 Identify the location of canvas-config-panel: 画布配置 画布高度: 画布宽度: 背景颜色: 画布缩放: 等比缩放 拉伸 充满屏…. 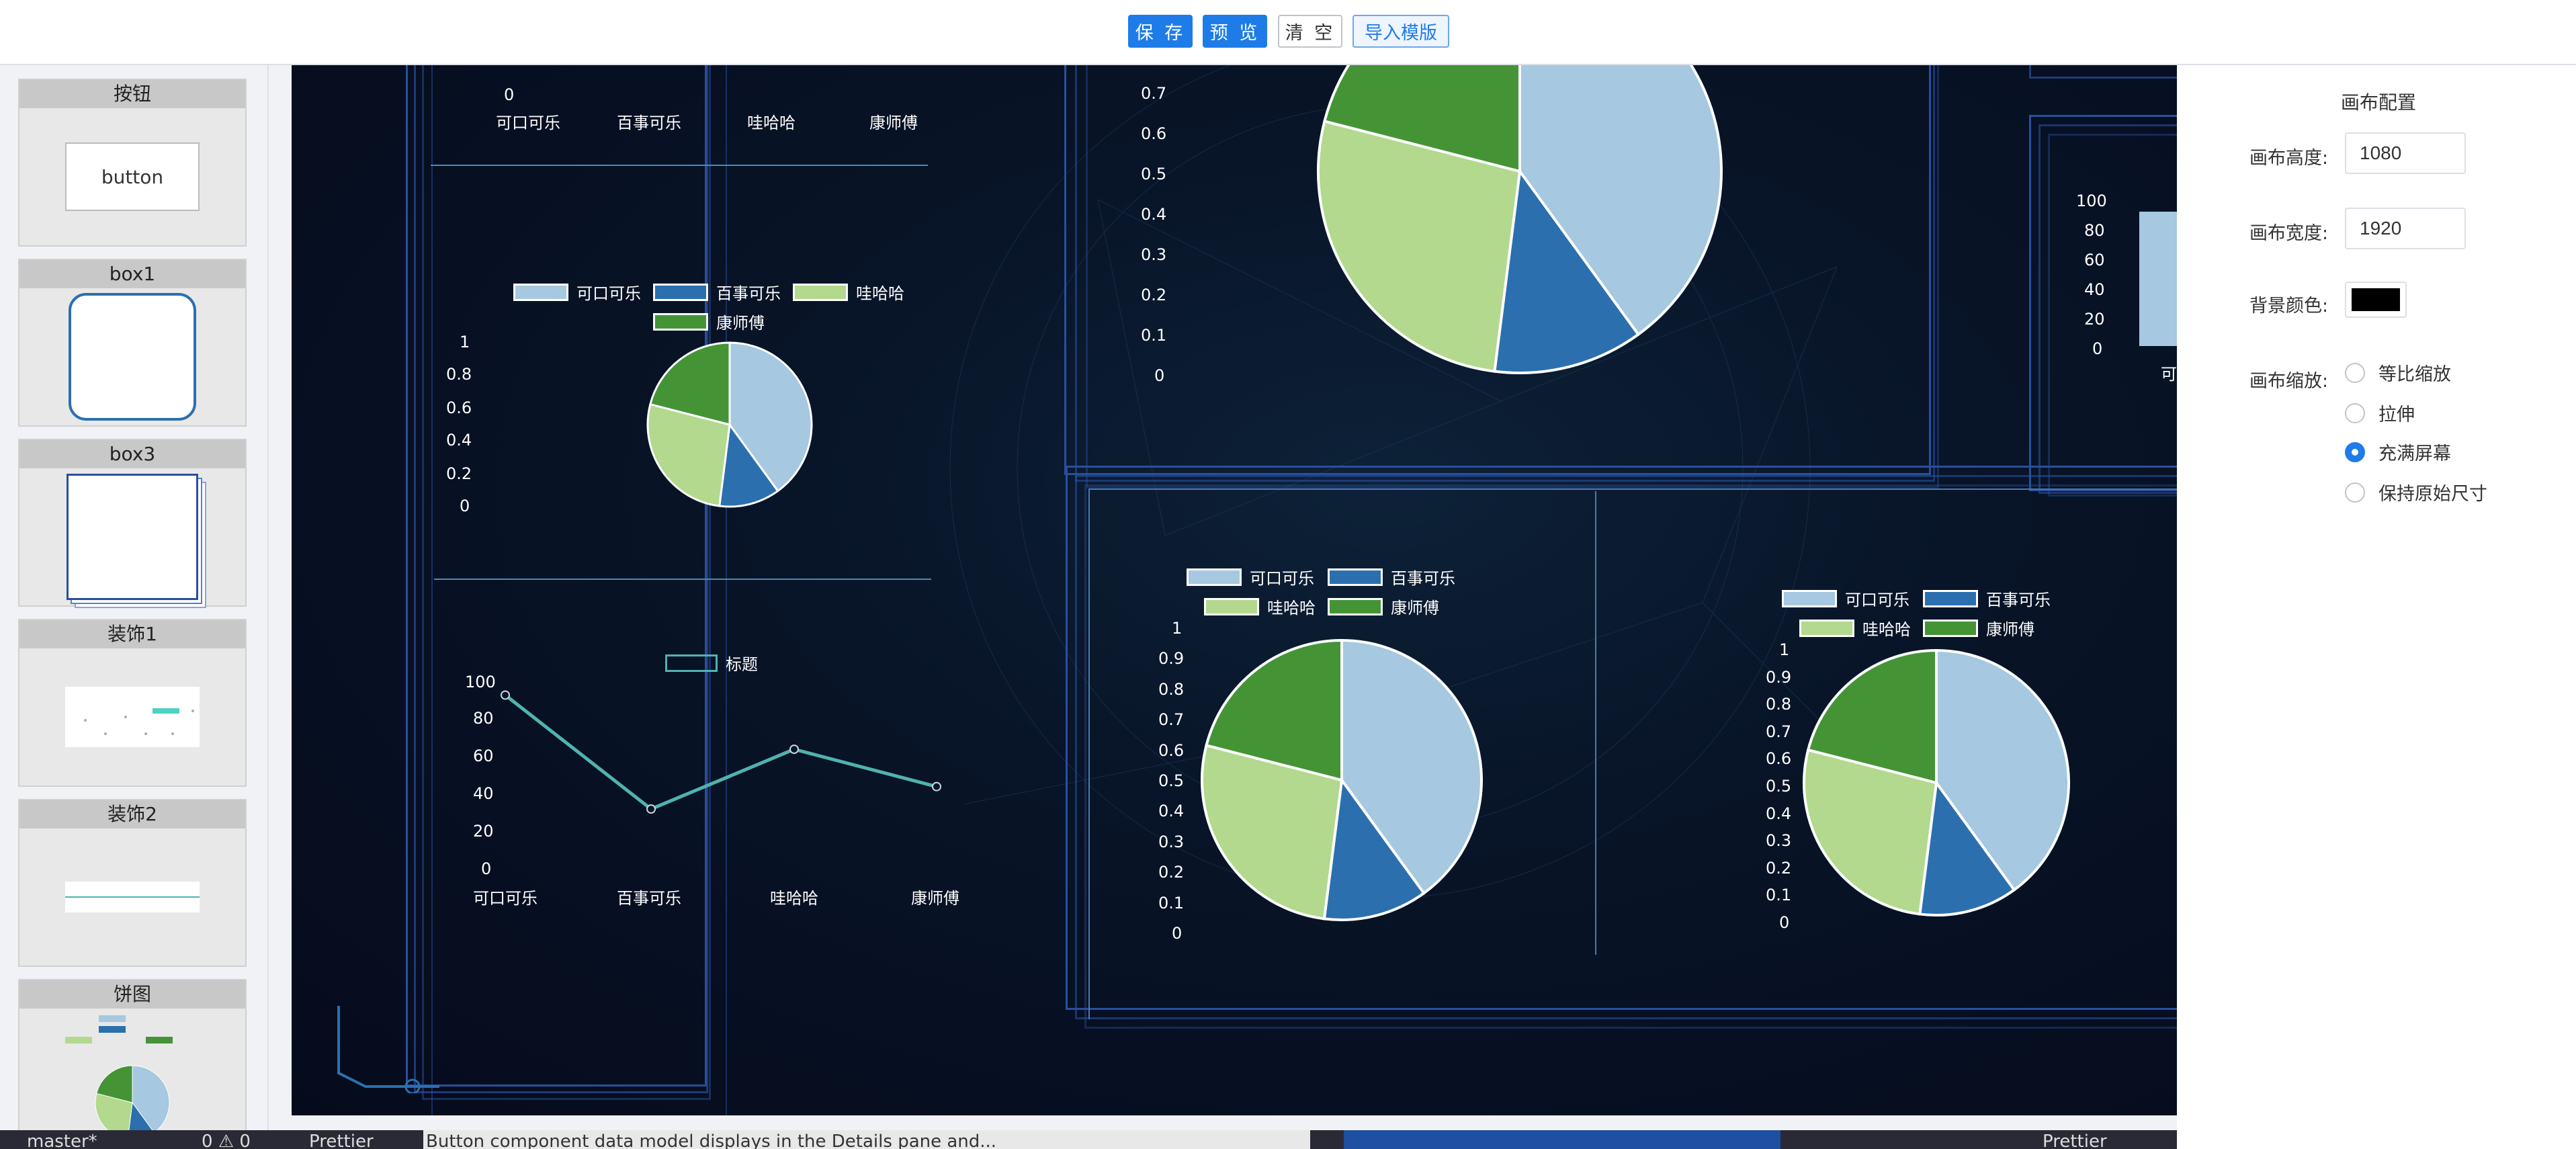
(2376, 607).